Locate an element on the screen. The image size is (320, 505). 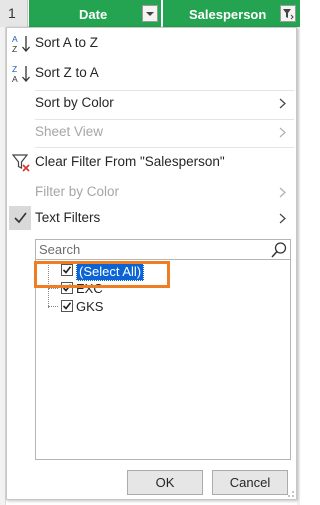
column-title-date: Date is located at coordinates (93, 14).